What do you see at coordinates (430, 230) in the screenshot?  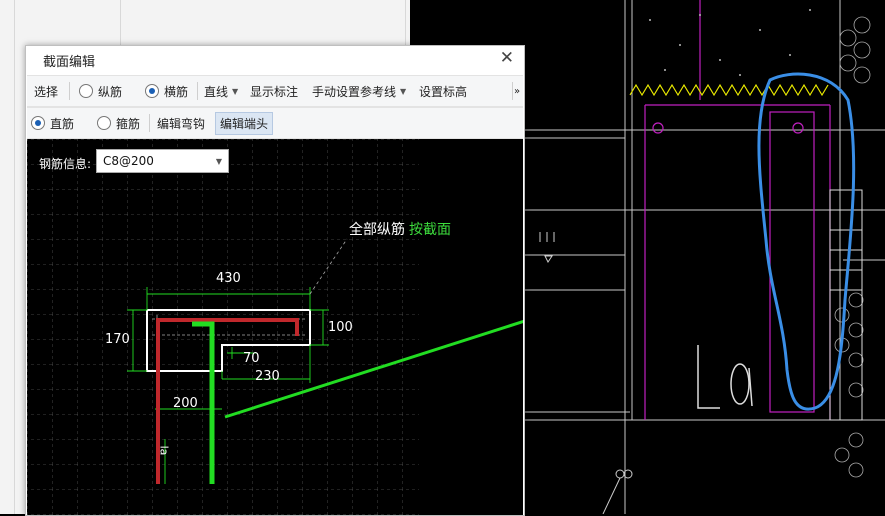 I see `by-section-link: 按截面` at bounding box center [430, 230].